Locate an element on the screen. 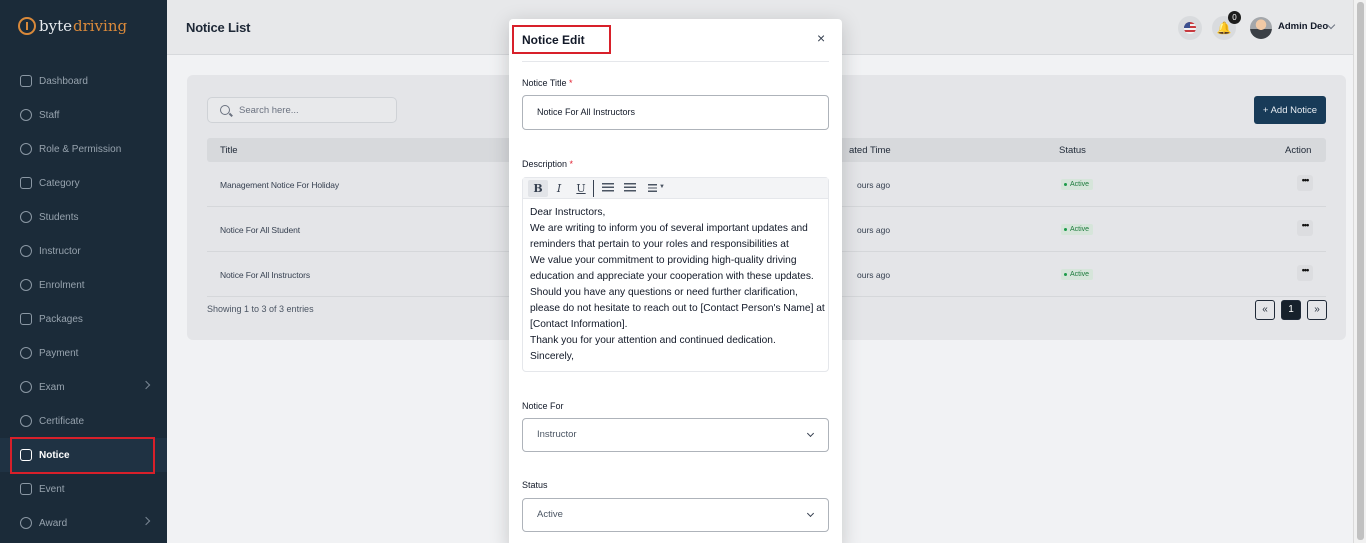  bold-button: B is located at coordinates (538, 188).